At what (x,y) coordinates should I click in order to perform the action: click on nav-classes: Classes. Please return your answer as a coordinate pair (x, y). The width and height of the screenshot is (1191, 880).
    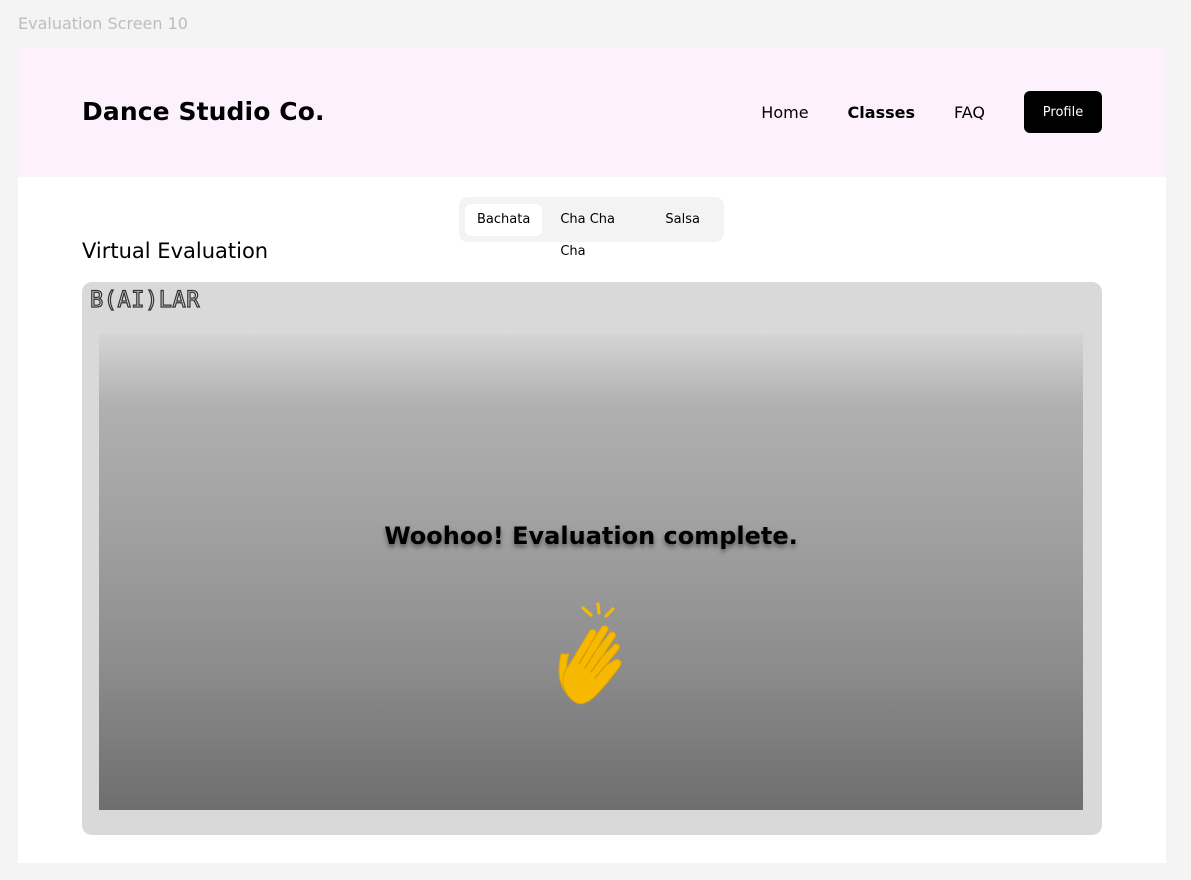
    Looking at the image, I should click on (881, 112).